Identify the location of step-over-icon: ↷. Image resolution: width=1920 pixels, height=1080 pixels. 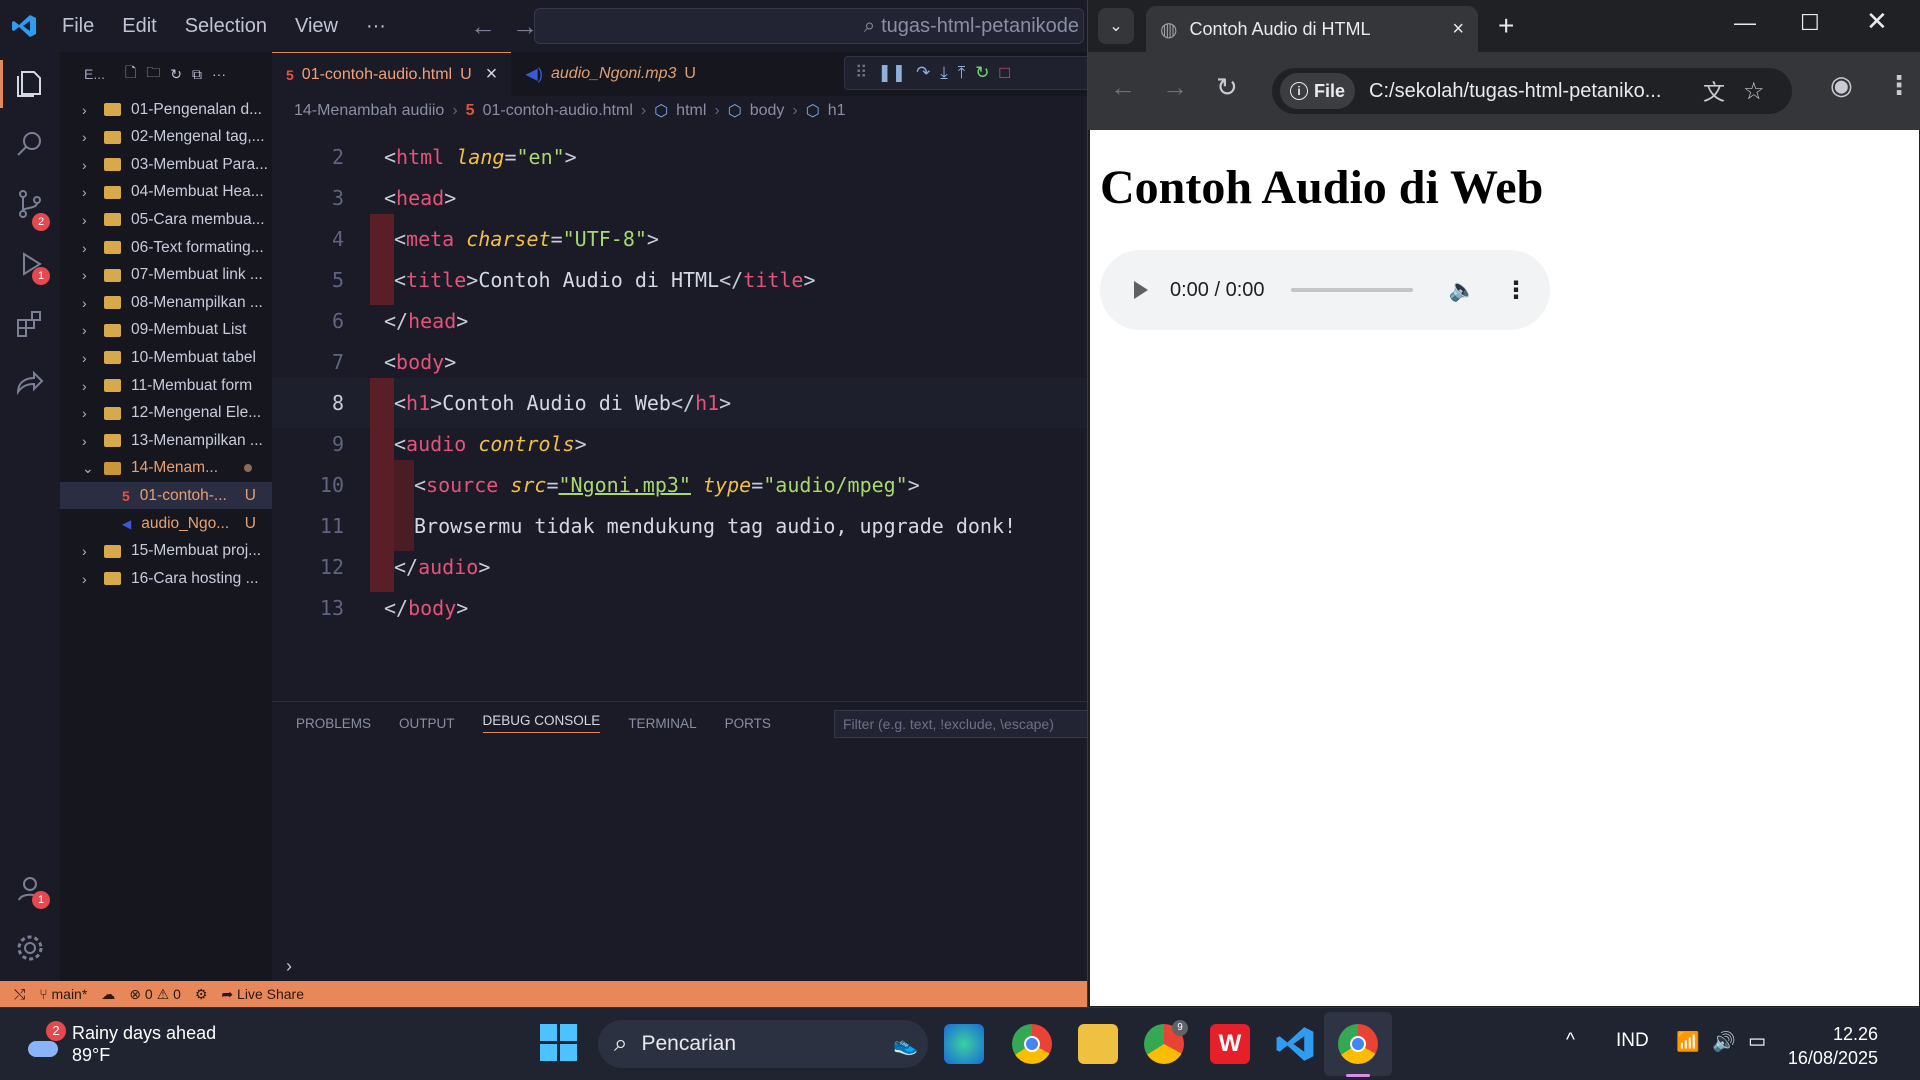
(923, 73).